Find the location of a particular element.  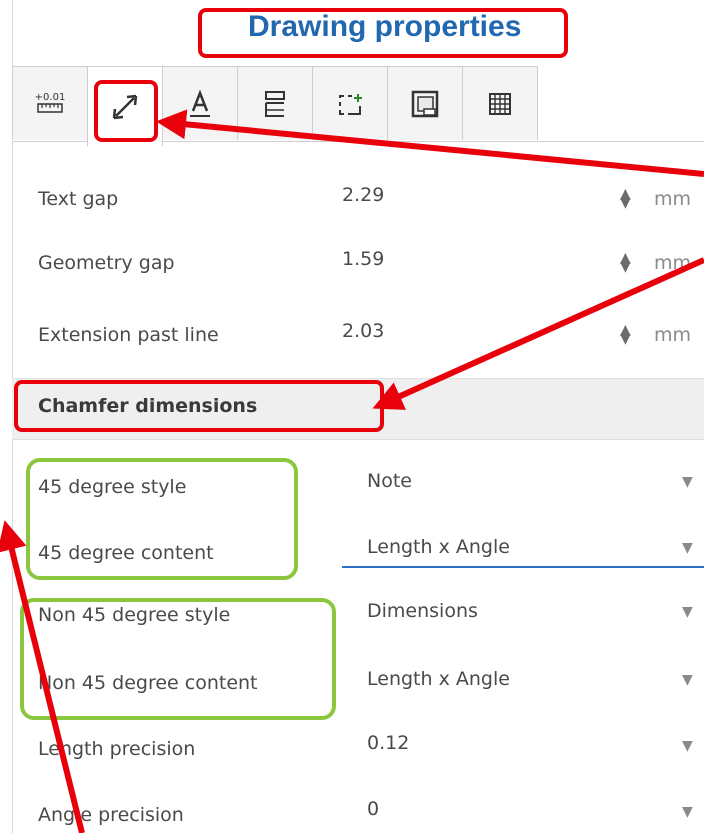

tab-dimensions is located at coordinates (125, 106).